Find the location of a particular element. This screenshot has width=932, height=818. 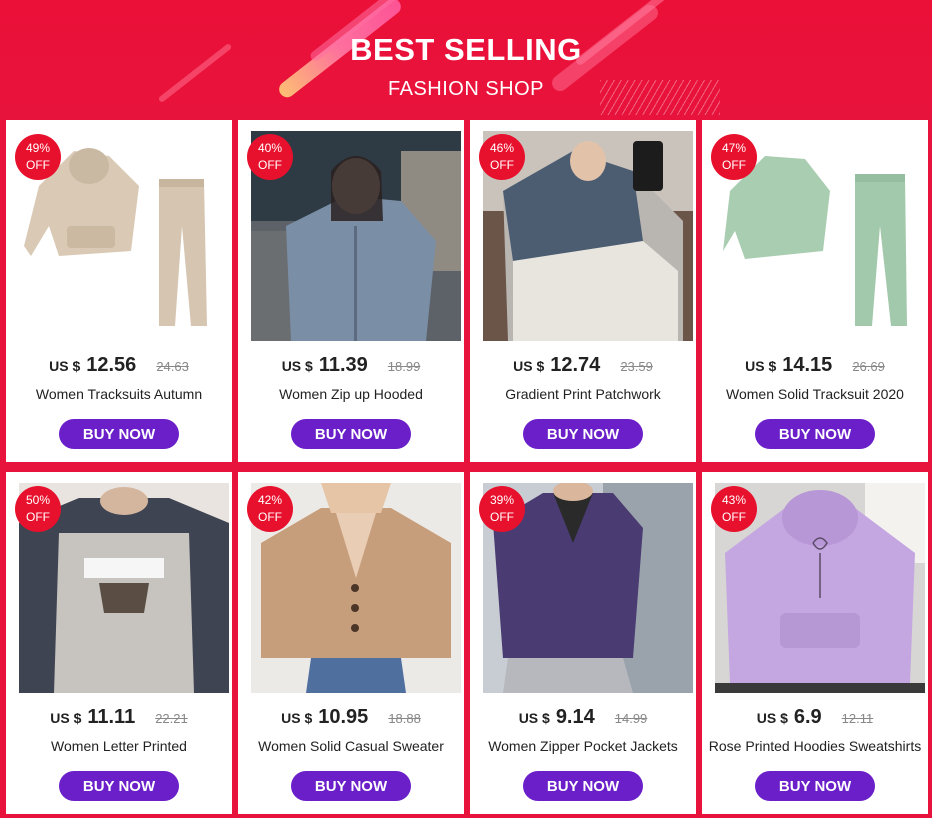

product-name: Women Zipper Pocket Jackets is located at coordinates (583, 746).